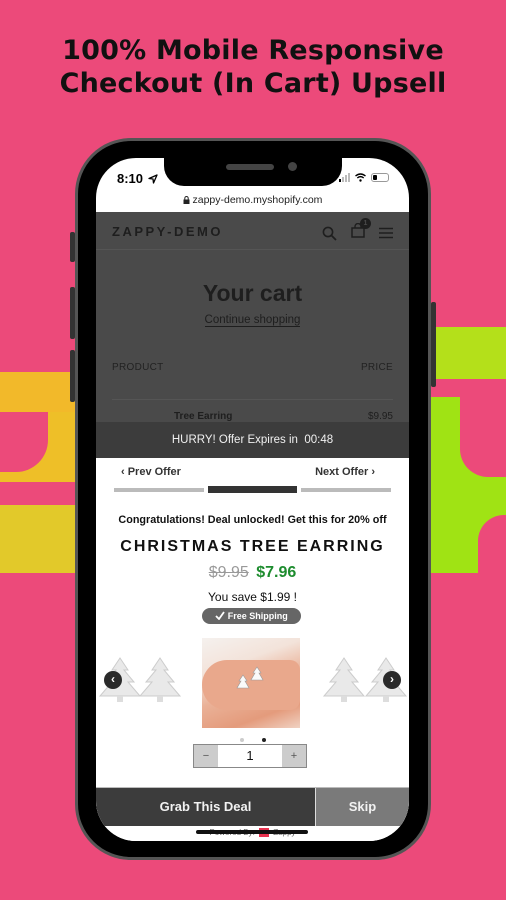  Describe the element at coordinates (252, 546) in the screenshot. I see `product-title: CHRISTMAS TREE EARRING` at that location.